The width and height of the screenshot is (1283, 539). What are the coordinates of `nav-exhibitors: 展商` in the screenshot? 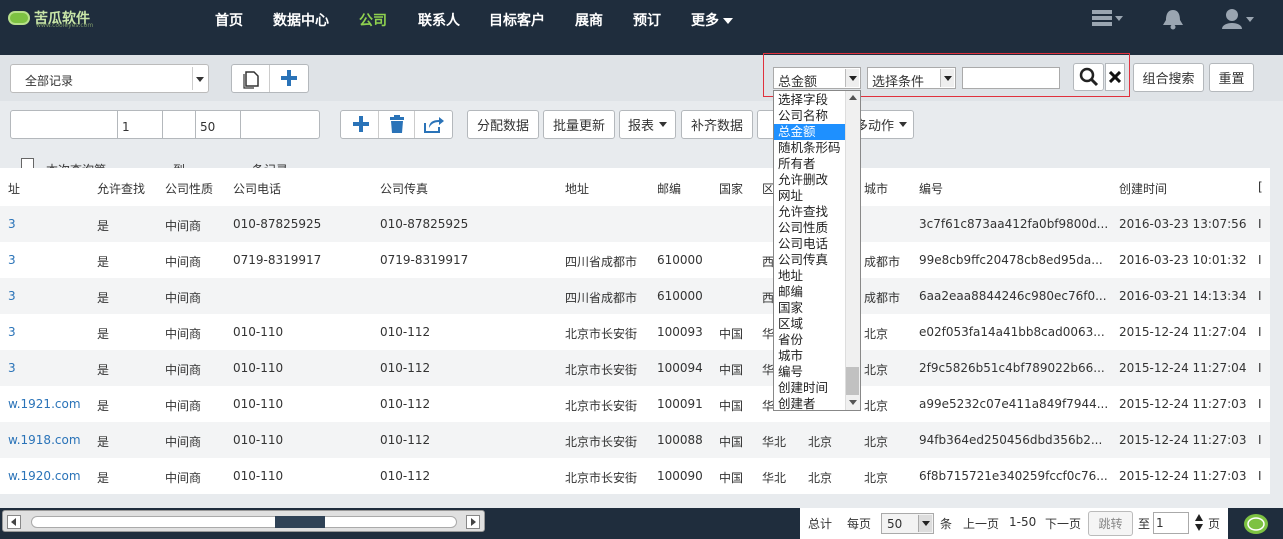 It's located at (589, 20).